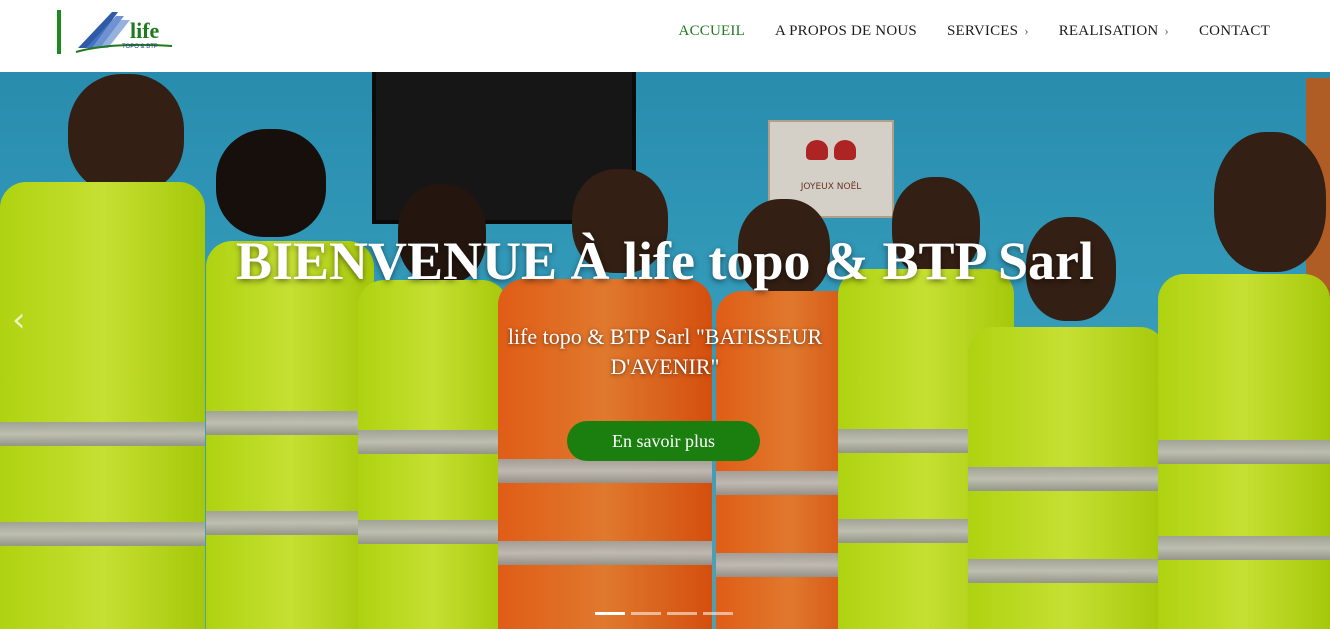 The image size is (1330, 629). I want to click on nav-label: REALISATION, so click(1108, 30).